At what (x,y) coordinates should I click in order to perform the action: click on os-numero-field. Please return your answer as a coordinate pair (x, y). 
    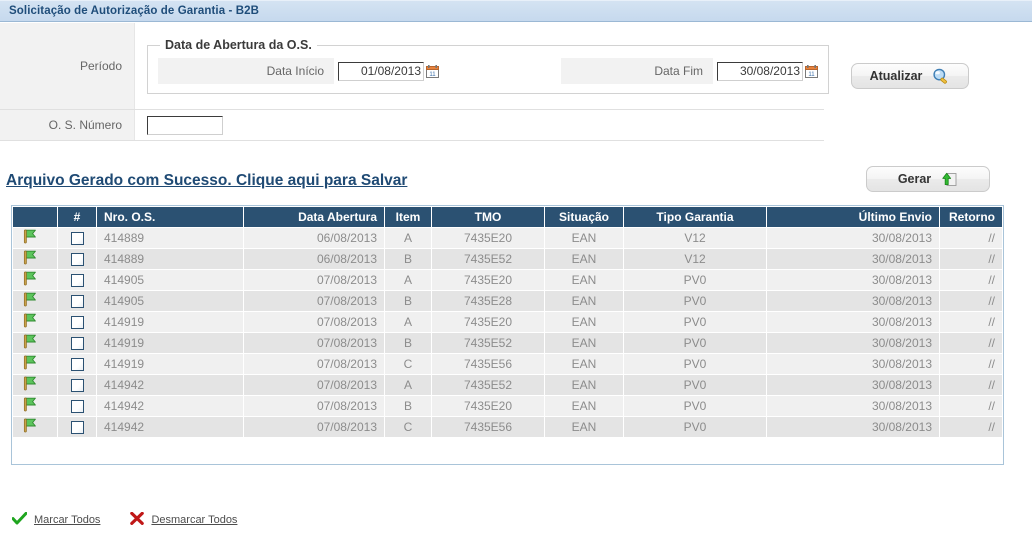
    Looking at the image, I should click on (479, 125).